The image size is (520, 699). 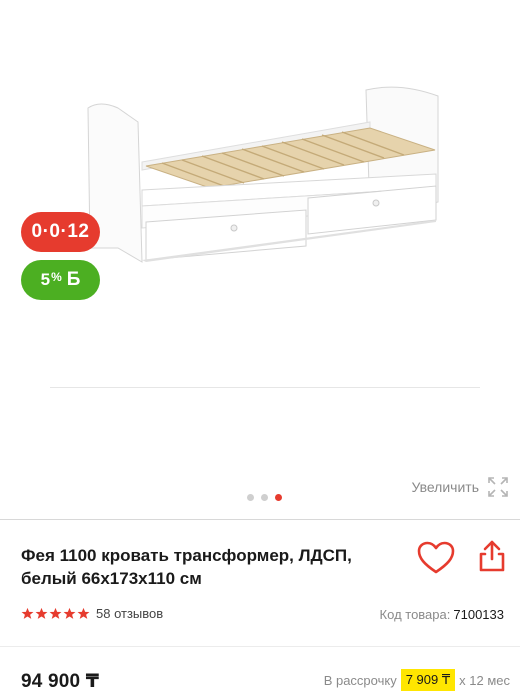 I want to click on zoom-button: Увеличить, so click(x=460, y=487).